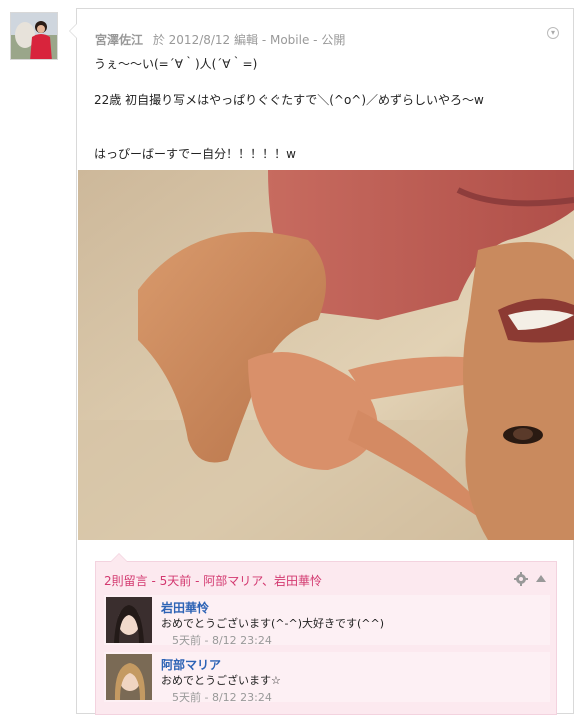 The width and height of the screenshot is (585, 719). What do you see at coordinates (553, 33) in the screenshot?
I see `chevron-down-icon: ▾` at bounding box center [553, 33].